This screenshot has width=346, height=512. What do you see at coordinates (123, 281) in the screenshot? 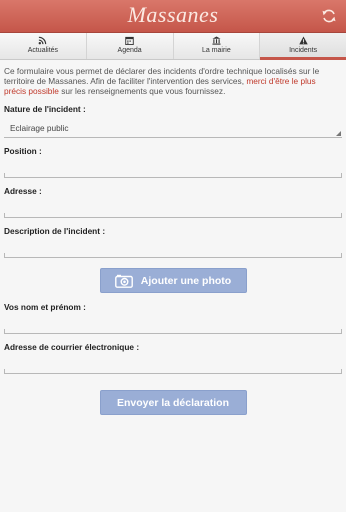
I see `camera-icon` at bounding box center [123, 281].